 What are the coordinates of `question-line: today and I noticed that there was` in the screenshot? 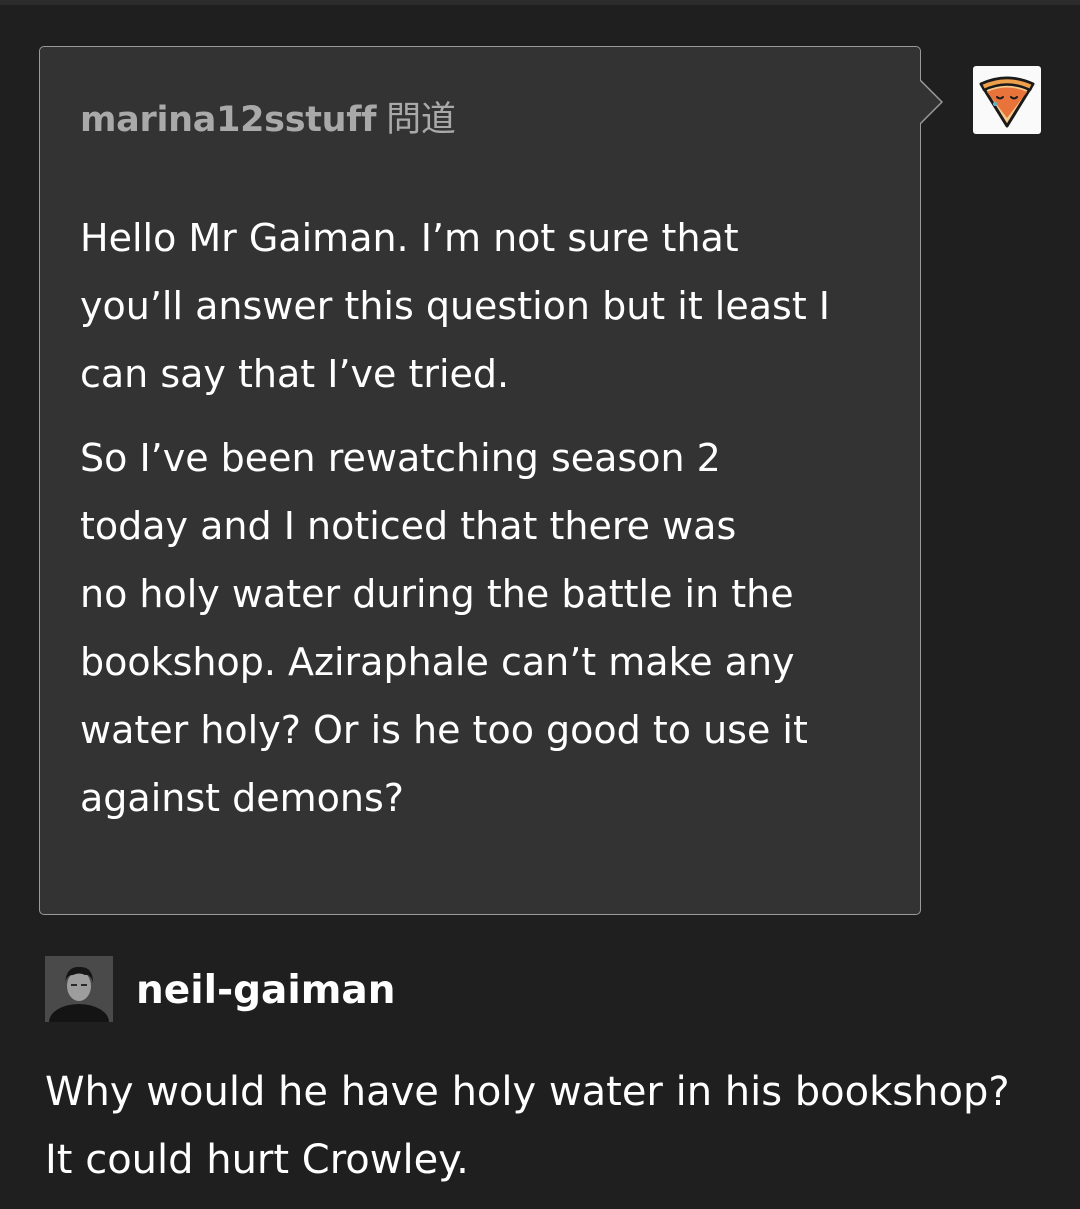 It's located at (408, 526).